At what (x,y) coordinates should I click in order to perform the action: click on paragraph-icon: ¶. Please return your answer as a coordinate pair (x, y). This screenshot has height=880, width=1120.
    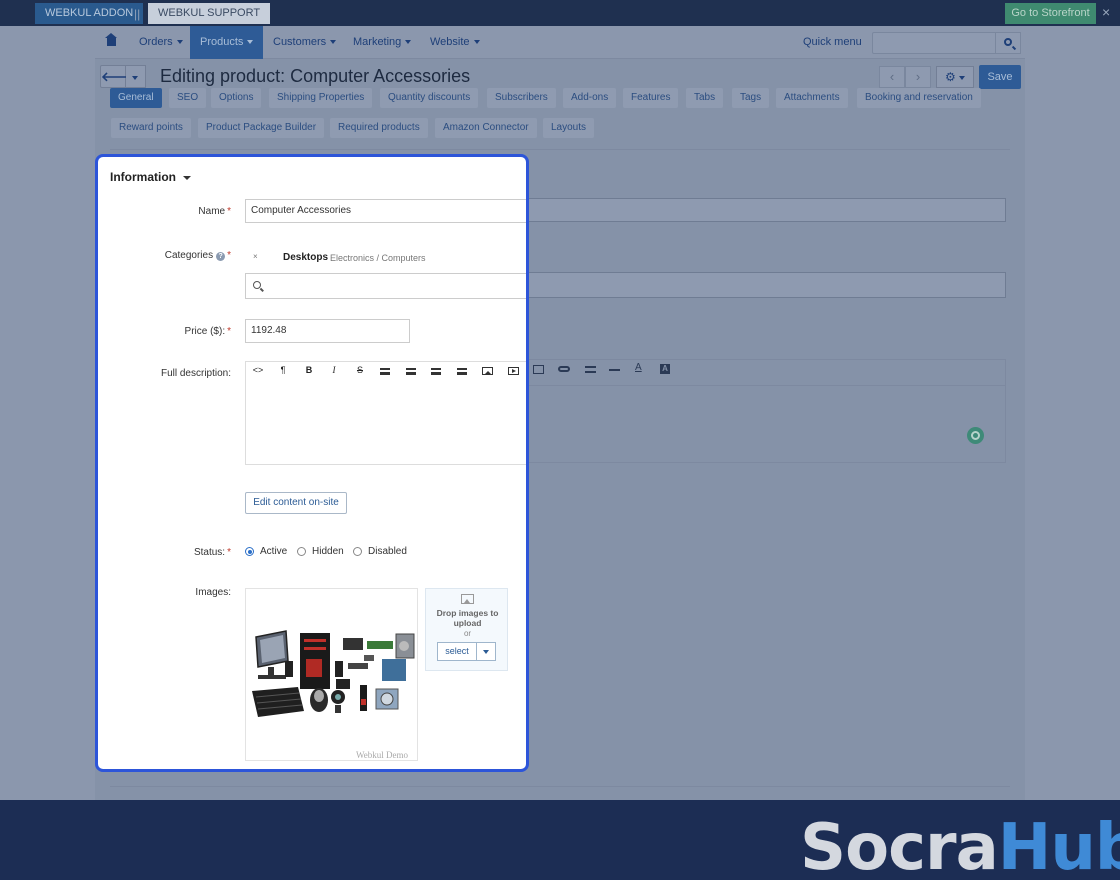
    Looking at the image, I should click on (283, 370).